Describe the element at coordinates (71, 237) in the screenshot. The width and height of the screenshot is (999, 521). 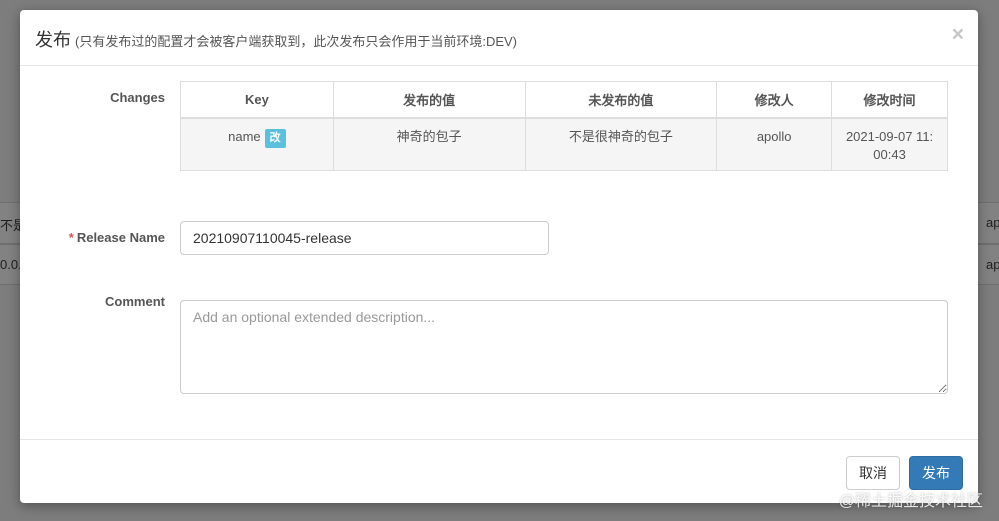
I see `required-mark: *` at that location.